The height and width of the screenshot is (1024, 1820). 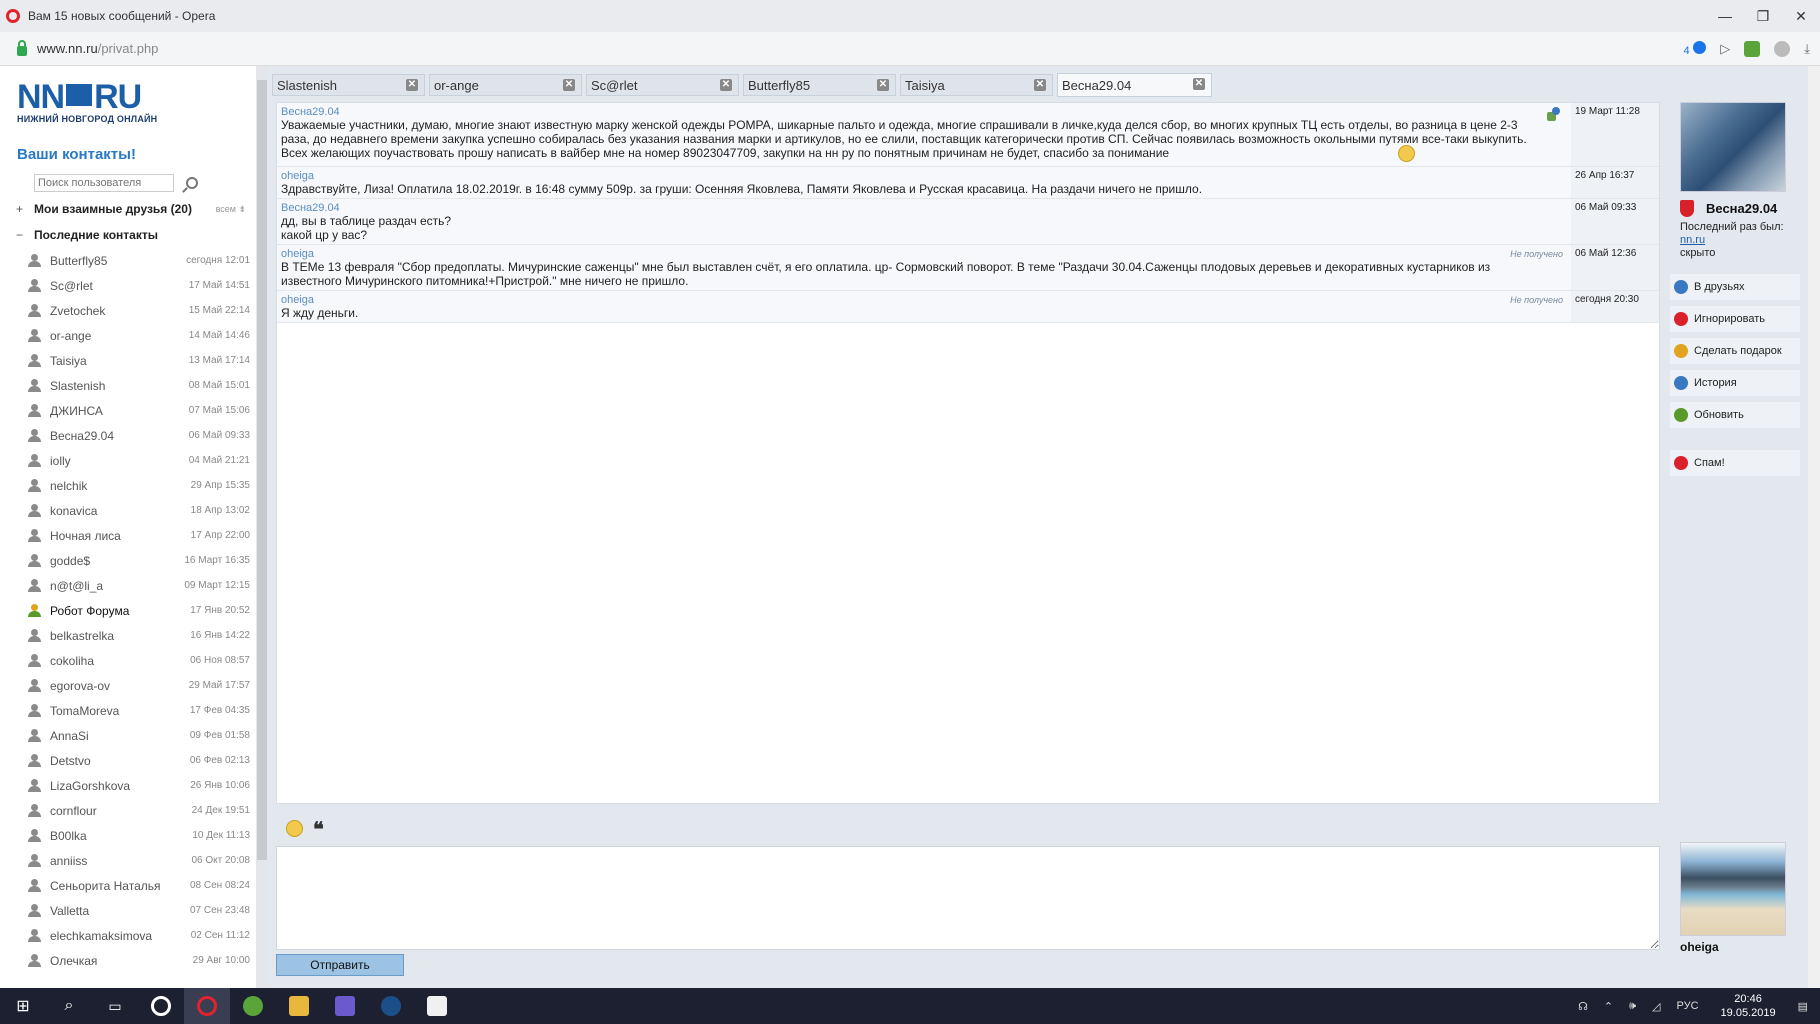 What do you see at coordinates (139, 560) in the screenshot?
I see `contact-item: godde$ 16 Март 16:35` at bounding box center [139, 560].